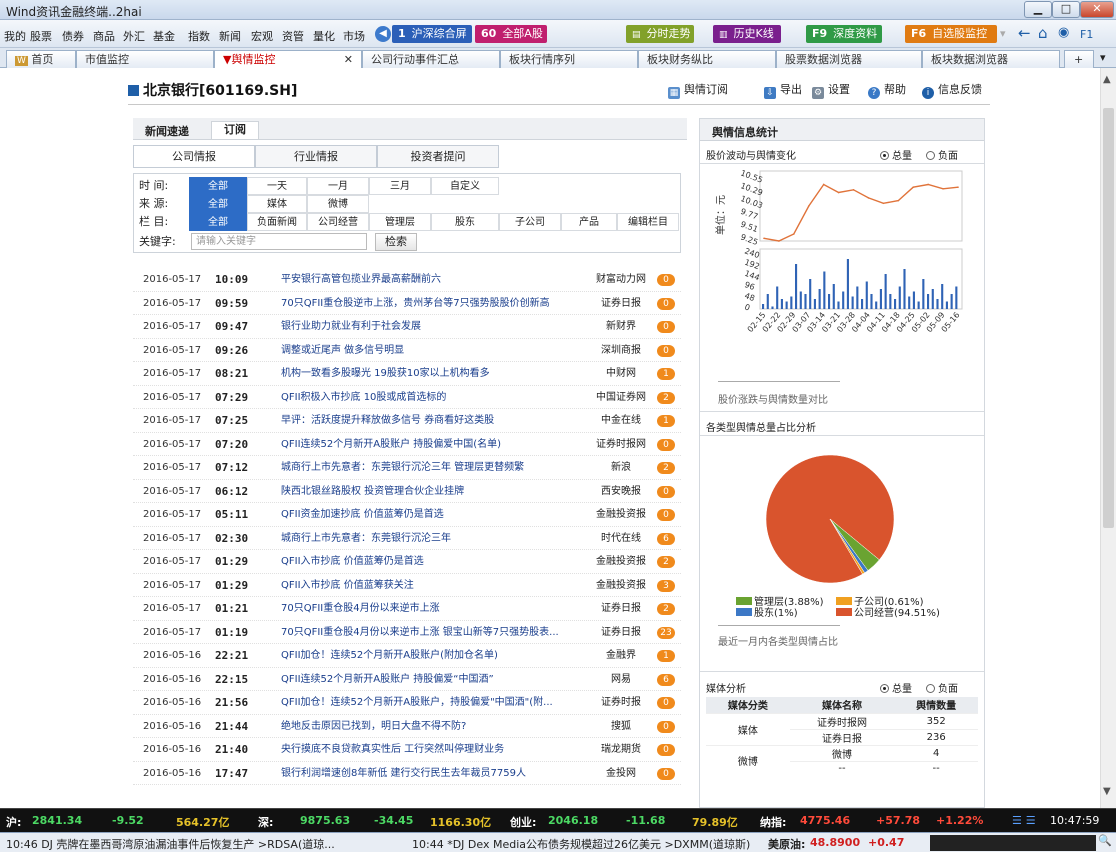 This screenshot has width=1116, height=852. I want to click on subscribe-tab: 订阅, so click(235, 130).